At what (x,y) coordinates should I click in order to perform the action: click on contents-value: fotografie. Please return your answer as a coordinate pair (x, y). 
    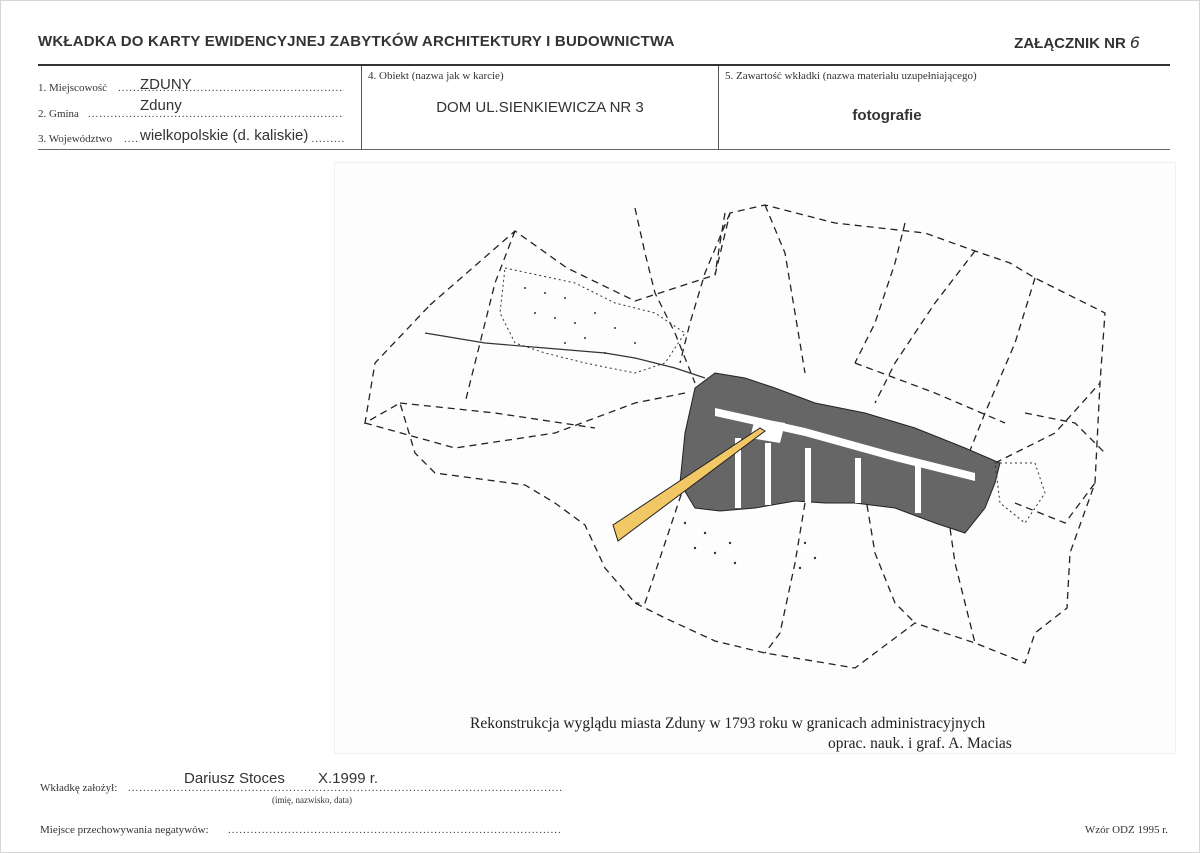
    Looking at the image, I should click on (887, 115).